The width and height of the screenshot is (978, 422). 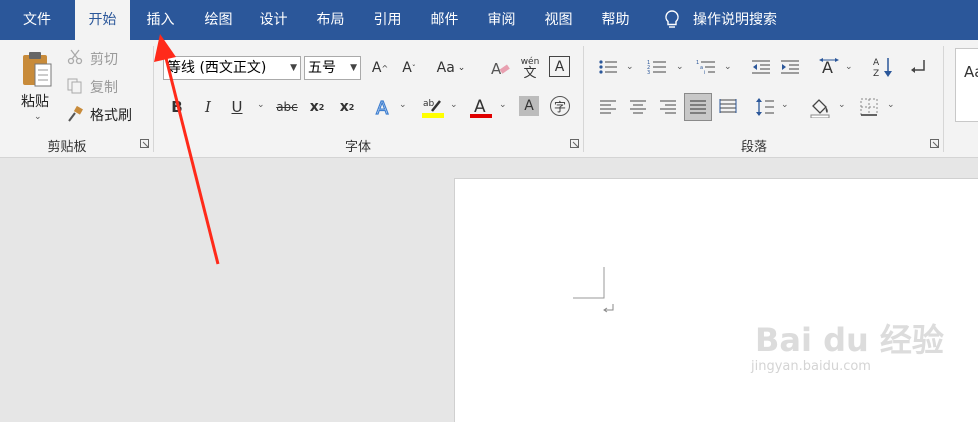 What do you see at coordinates (753, 147) in the screenshot?
I see `paragraph-group-label: 段落` at bounding box center [753, 147].